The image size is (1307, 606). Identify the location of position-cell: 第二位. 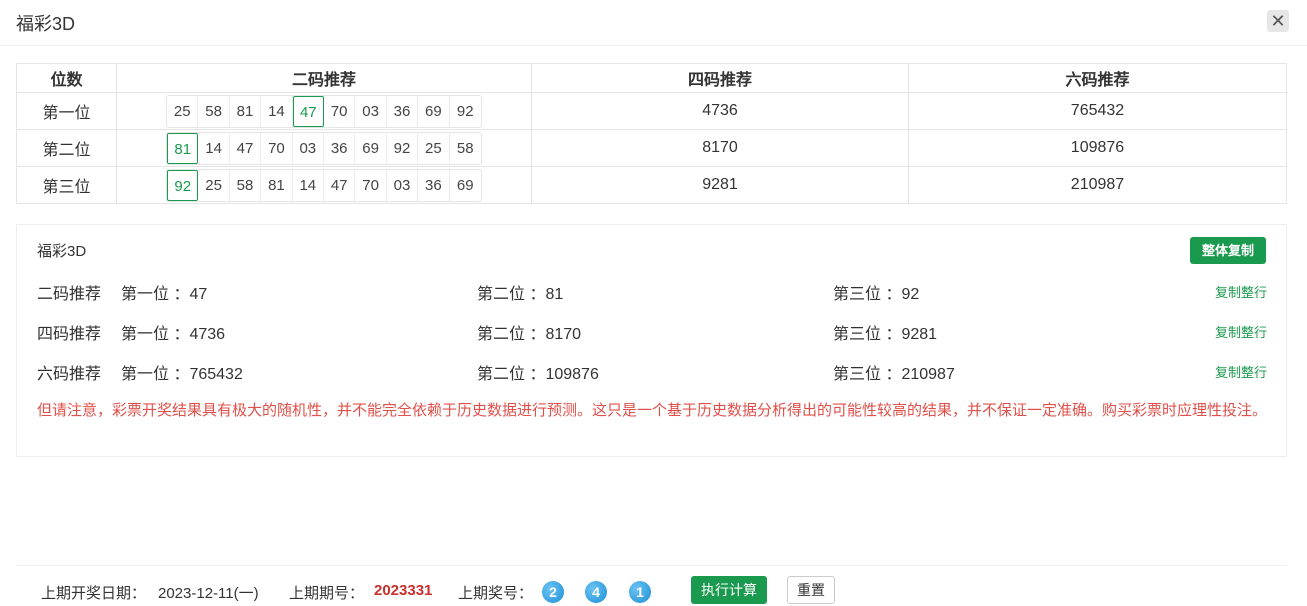
(66, 148).